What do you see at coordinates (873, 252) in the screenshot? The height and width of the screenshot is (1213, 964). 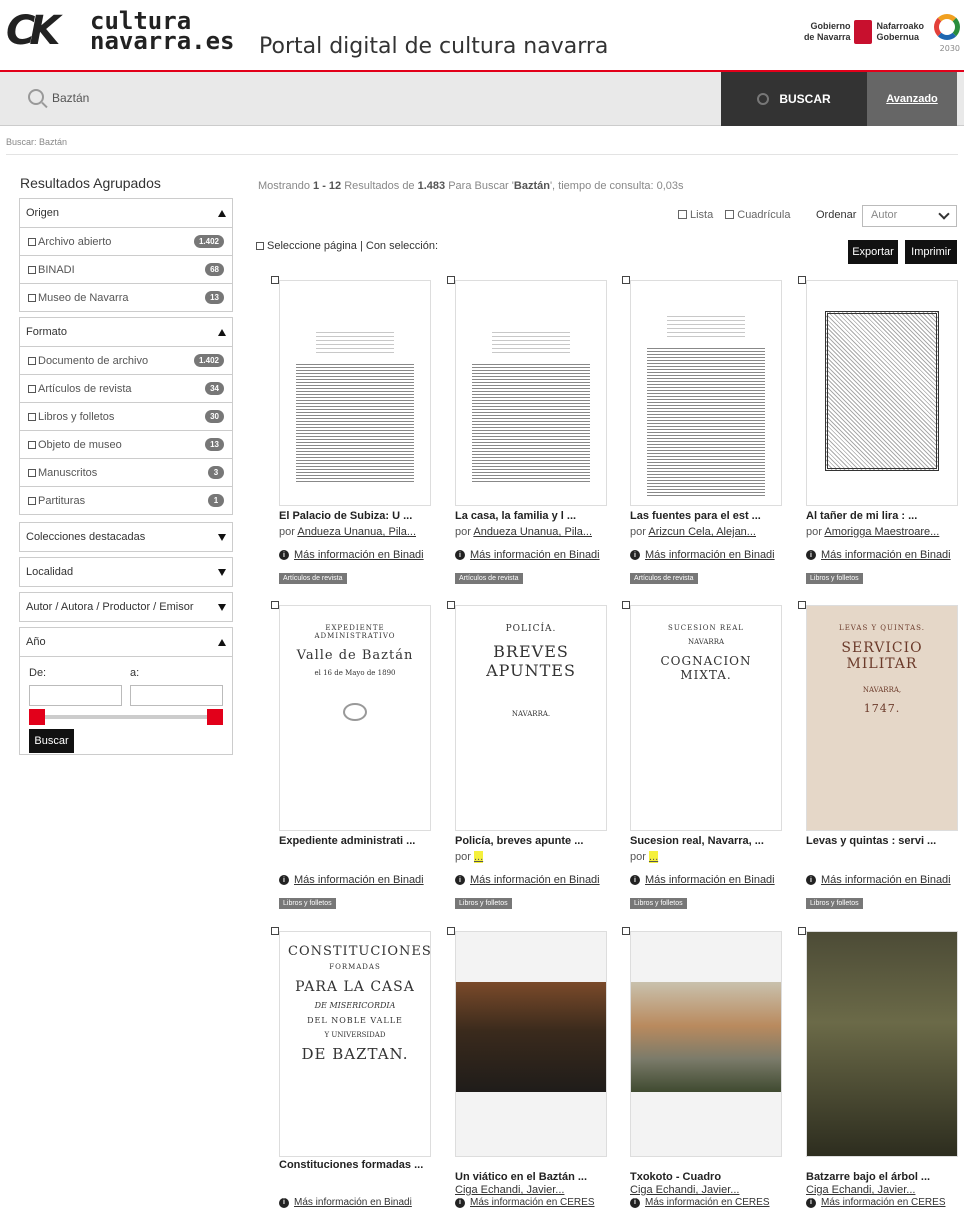 I see `export-button: Exportar` at bounding box center [873, 252].